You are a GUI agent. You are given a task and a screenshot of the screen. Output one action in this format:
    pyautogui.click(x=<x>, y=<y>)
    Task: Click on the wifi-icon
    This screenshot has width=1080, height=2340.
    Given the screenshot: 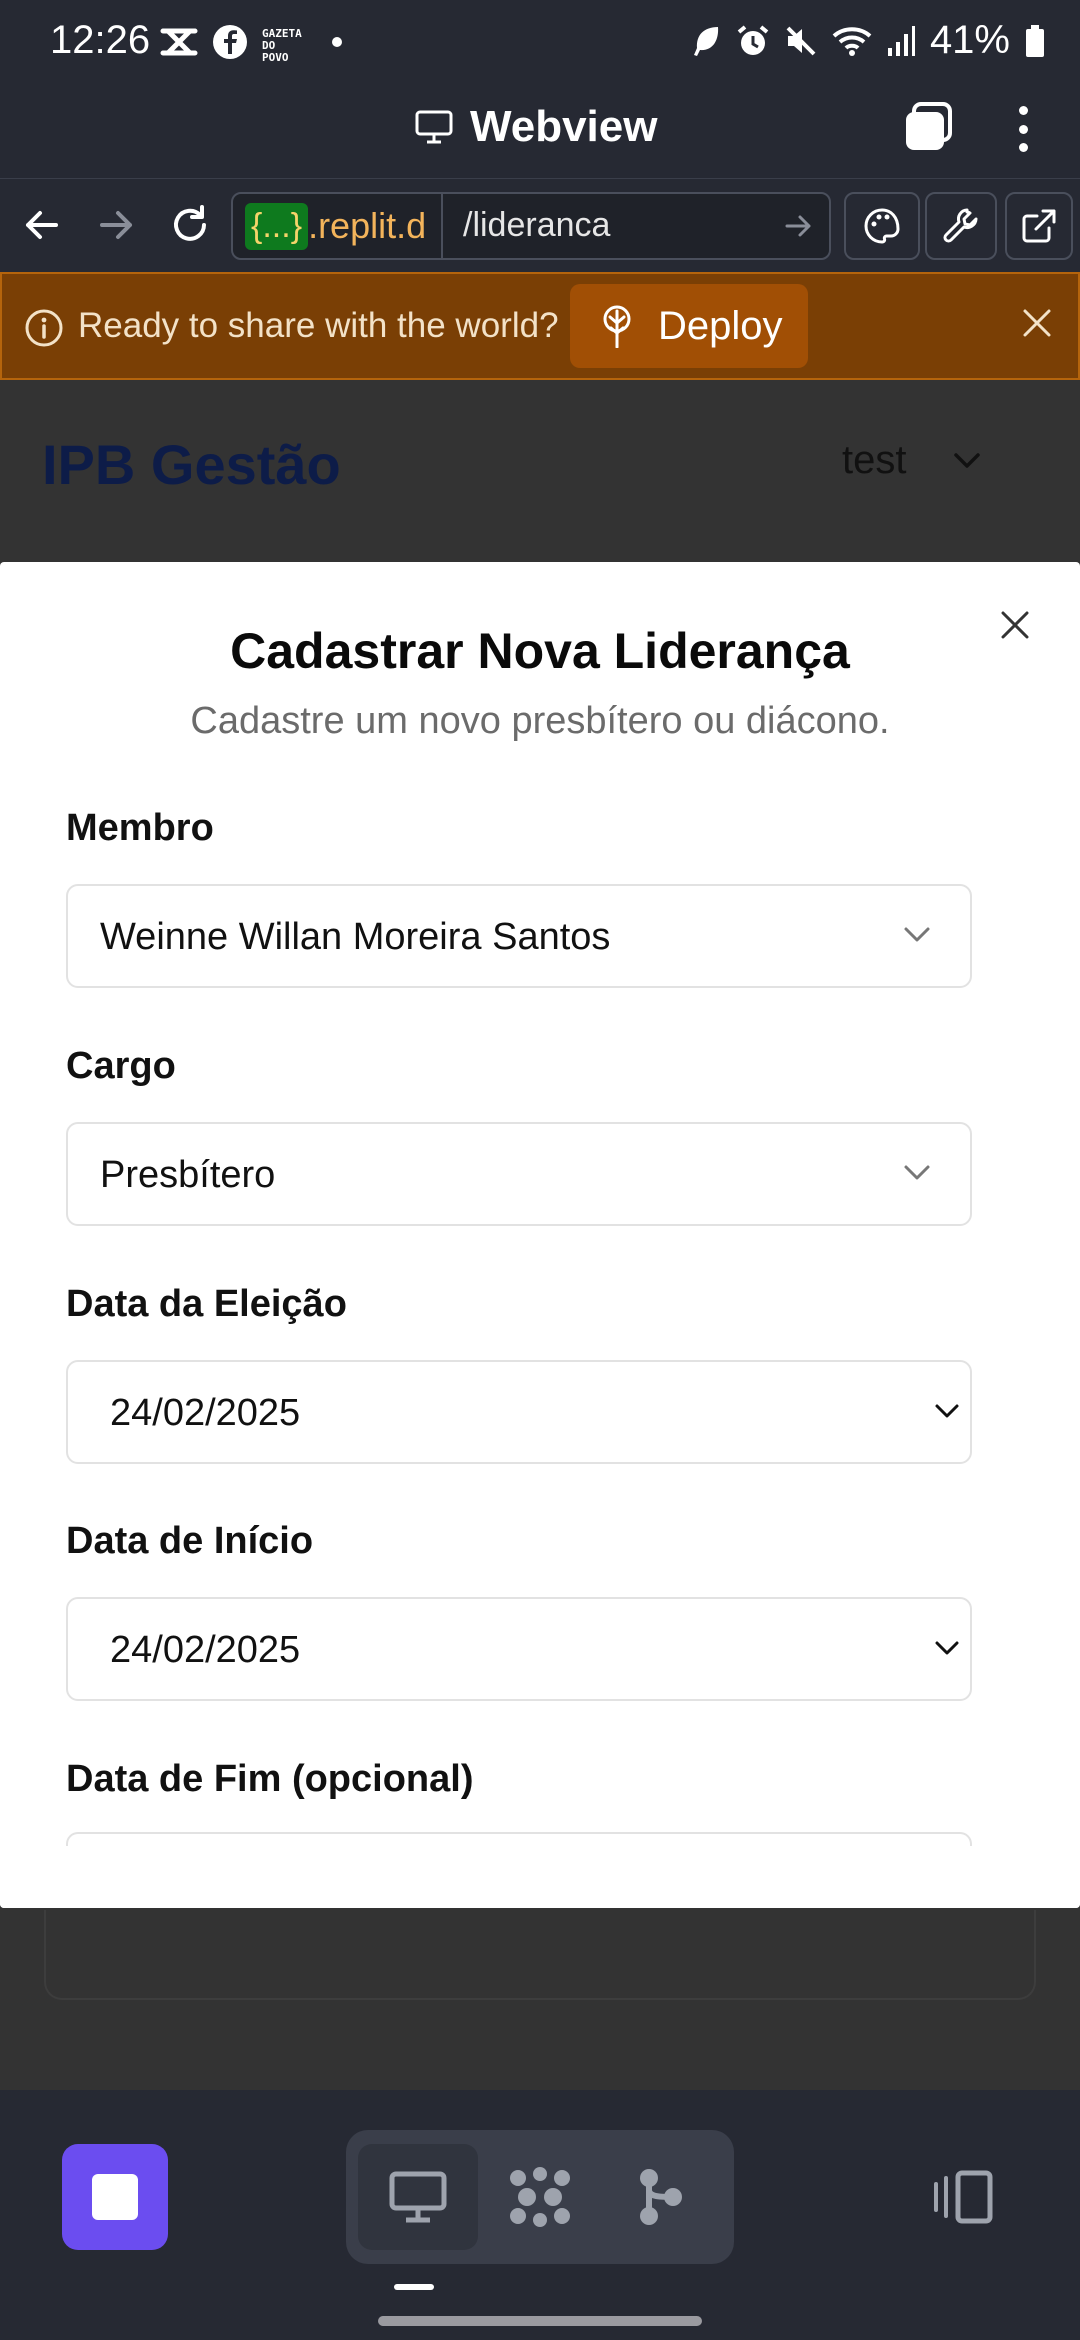 What is the action you would take?
    pyautogui.click(x=852, y=41)
    